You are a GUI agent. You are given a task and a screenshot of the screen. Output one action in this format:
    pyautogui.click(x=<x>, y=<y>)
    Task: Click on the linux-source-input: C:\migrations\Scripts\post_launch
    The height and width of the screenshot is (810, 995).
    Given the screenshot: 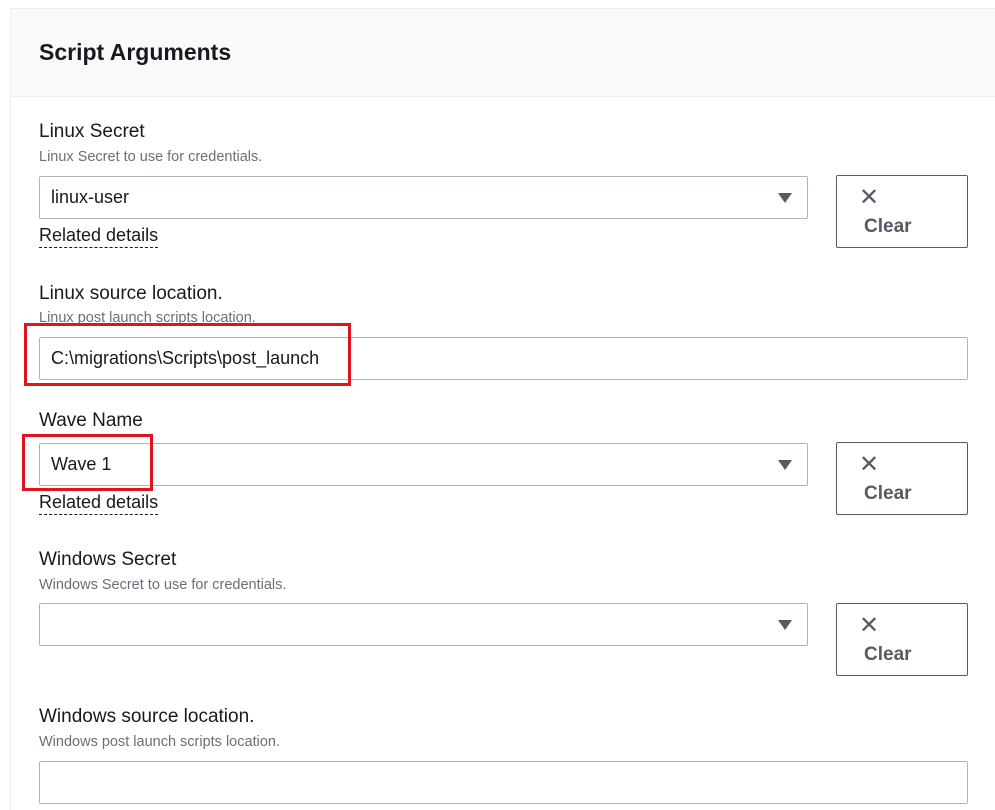 What is the action you would take?
    pyautogui.click(x=503, y=358)
    